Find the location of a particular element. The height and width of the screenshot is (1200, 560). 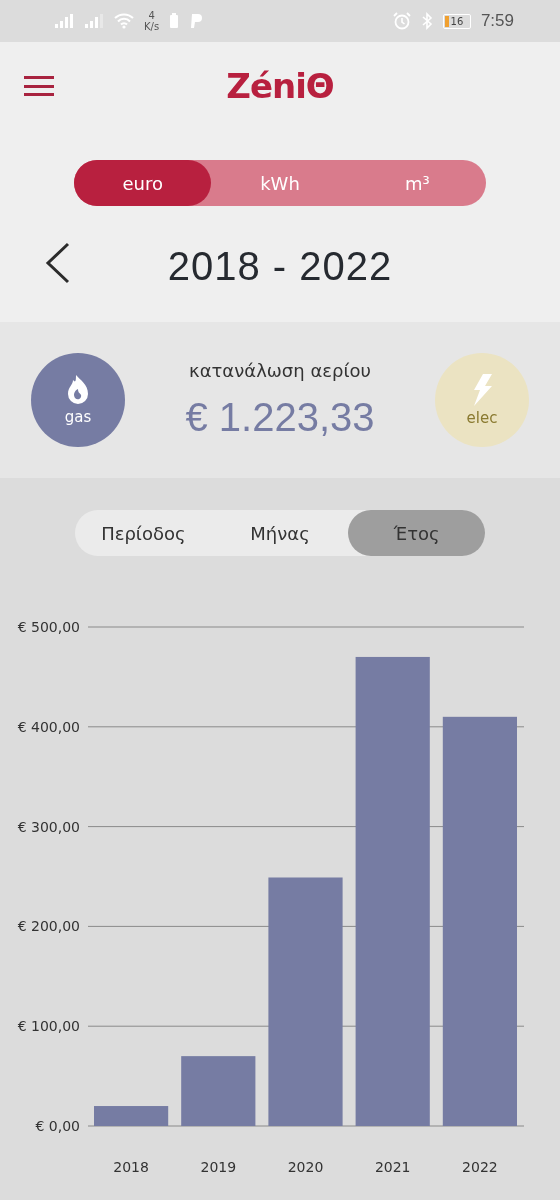

network-speed-unit: K/s is located at coordinates (152, 26).